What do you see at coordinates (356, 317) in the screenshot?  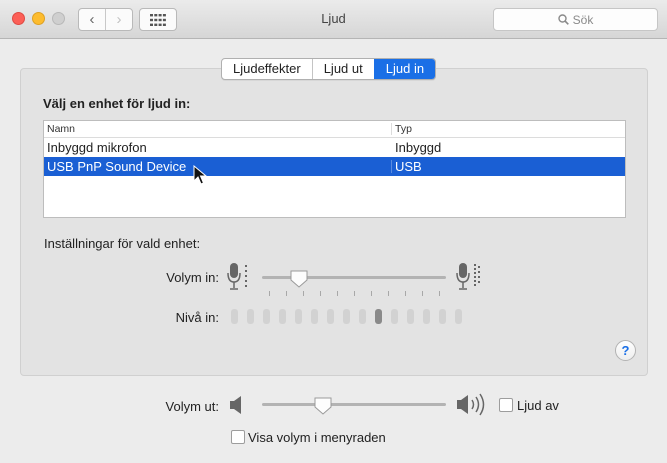 I see `input-level-meter` at bounding box center [356, 317].